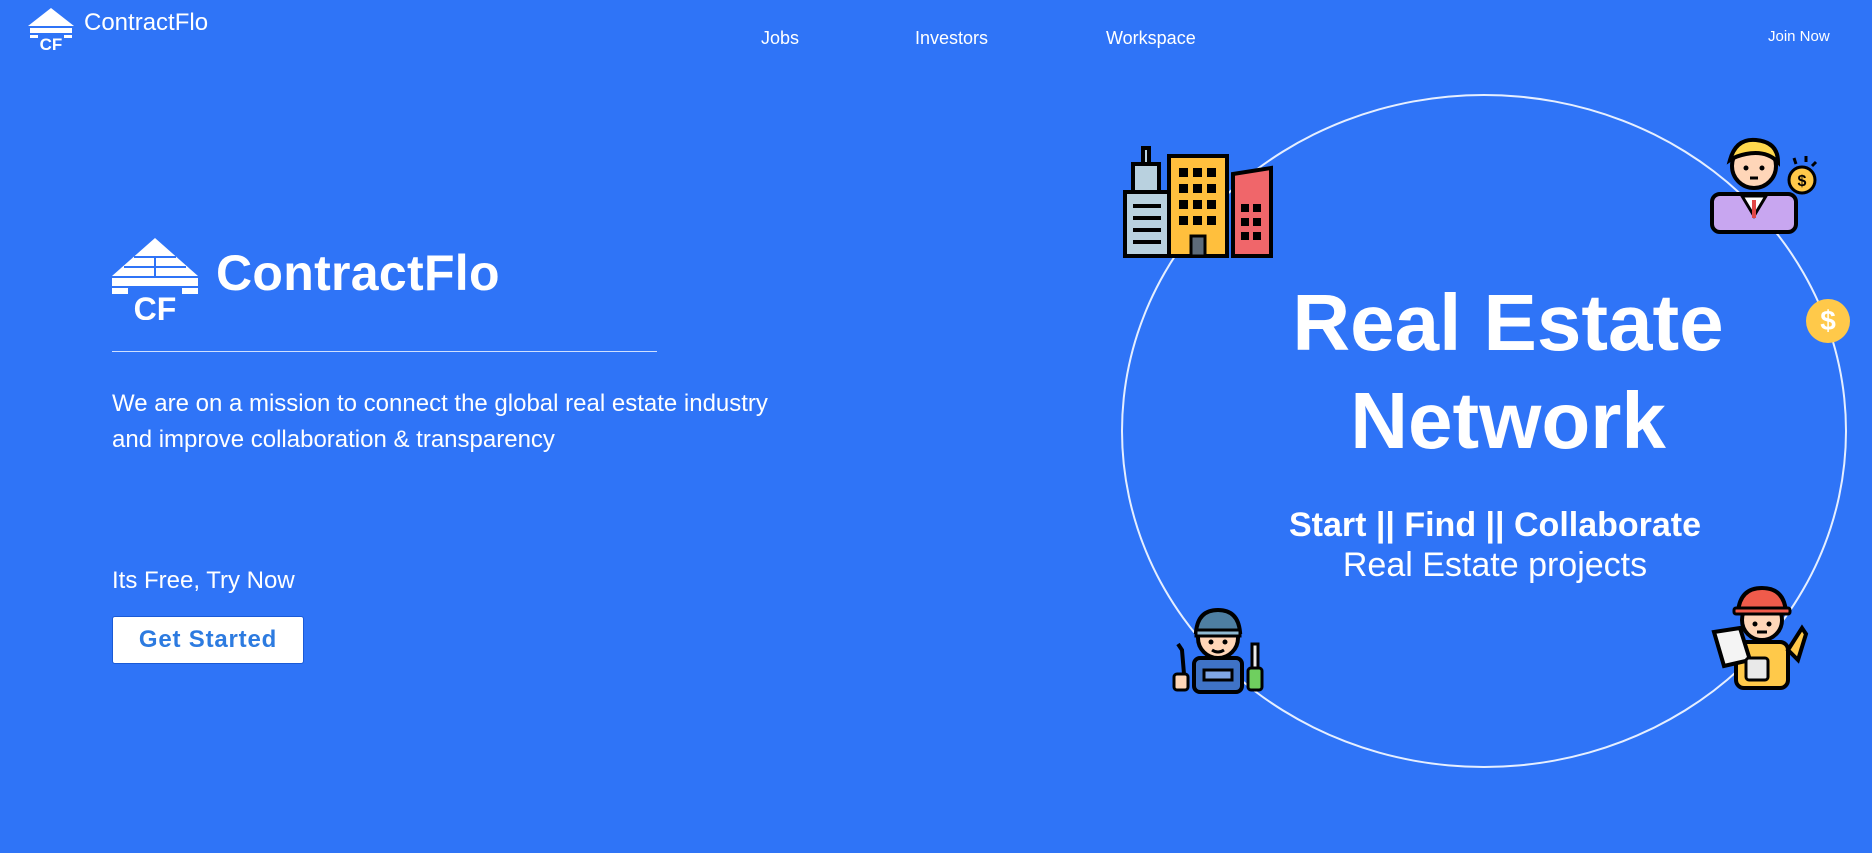 The width and height of the screenshot is (1872, 853). What do you see at coordinates (951, 38) in the screenshot?
I see `nav-investors: Investors` at bounding box center [951, 38].